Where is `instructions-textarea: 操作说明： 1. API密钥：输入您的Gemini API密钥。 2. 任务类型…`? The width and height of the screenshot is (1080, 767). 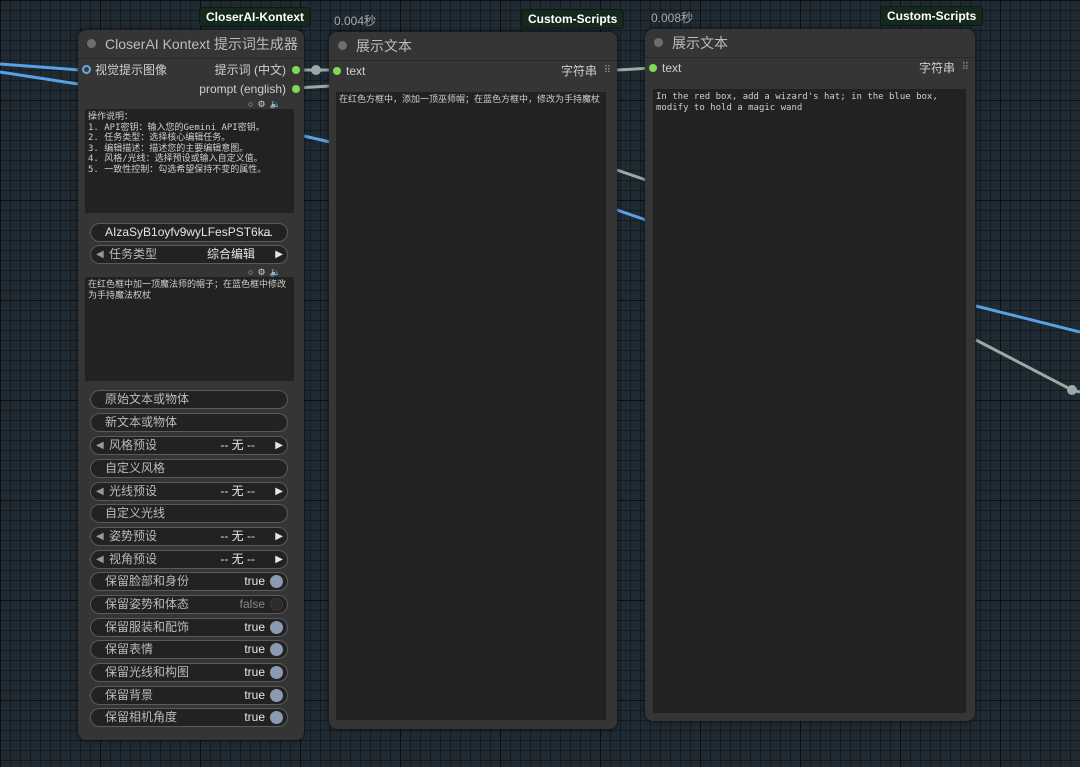
instructions-textarea: 操作说明： 1. API密钥：输入您的Gemini API密钥。 2. 任务类型… is located at coordinates (189, 161).